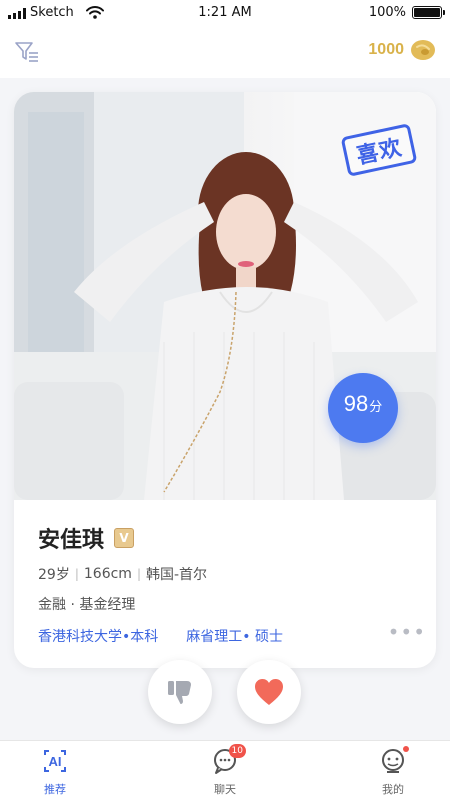  Describe the element at coordinates (387, 12) in the screenshot. I see `battery-percent: 100%` at that location.